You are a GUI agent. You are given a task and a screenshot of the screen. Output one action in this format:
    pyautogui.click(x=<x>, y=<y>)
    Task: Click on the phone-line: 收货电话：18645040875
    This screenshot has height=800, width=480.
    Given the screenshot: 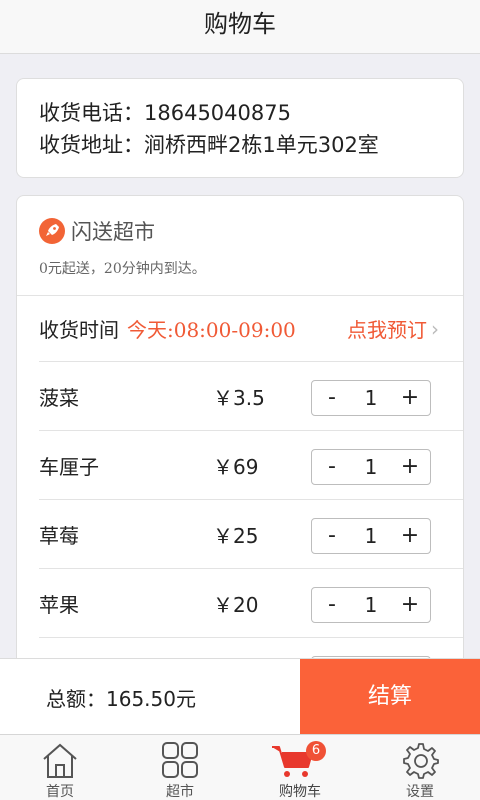 What is the action you would take?
    pyautogui.click(x=165, y=113)
    